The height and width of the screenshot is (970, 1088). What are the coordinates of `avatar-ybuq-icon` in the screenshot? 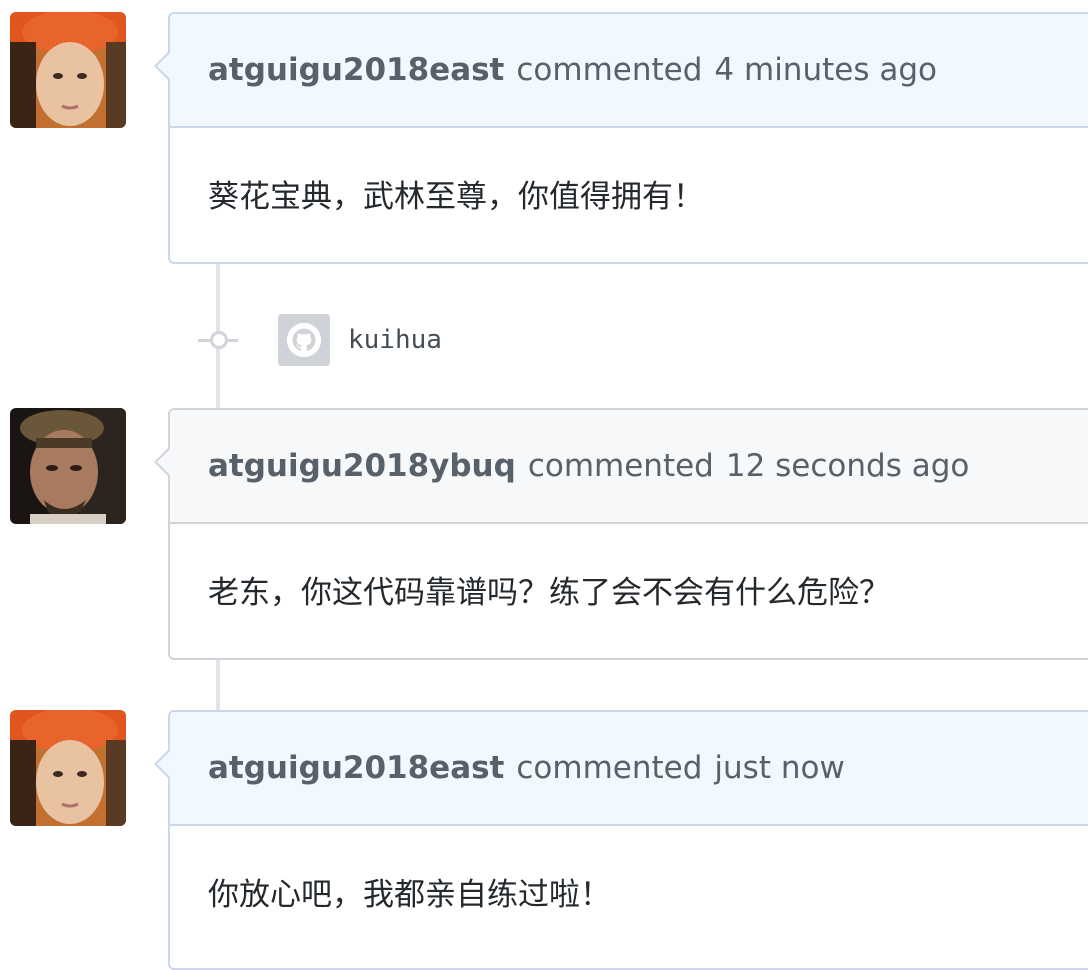 It's located at (68, 466).